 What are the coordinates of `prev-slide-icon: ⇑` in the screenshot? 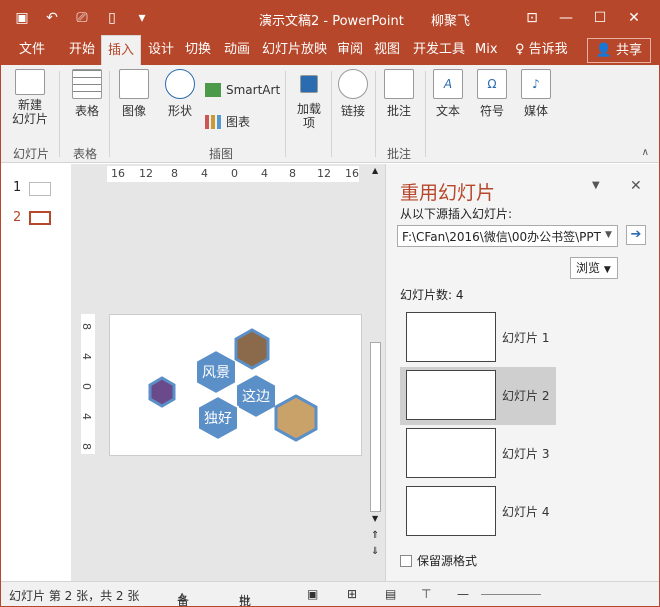 It's located at (375, 535).